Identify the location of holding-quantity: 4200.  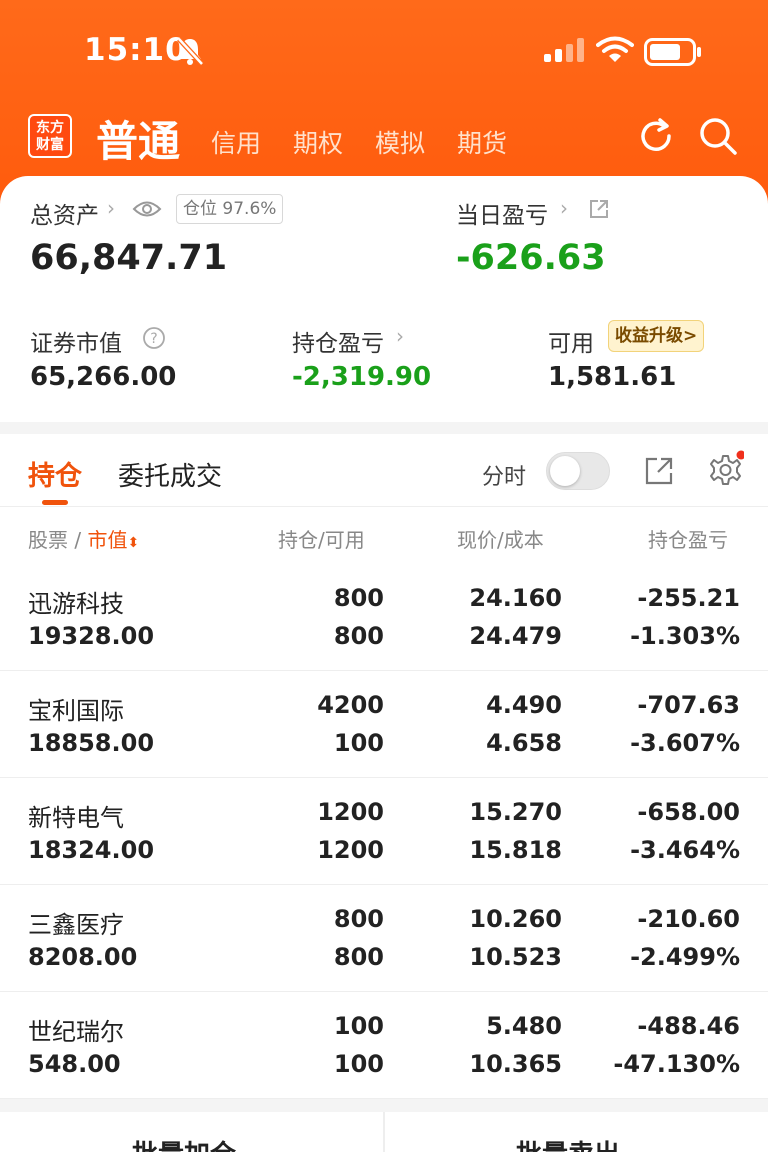
(350, 705).